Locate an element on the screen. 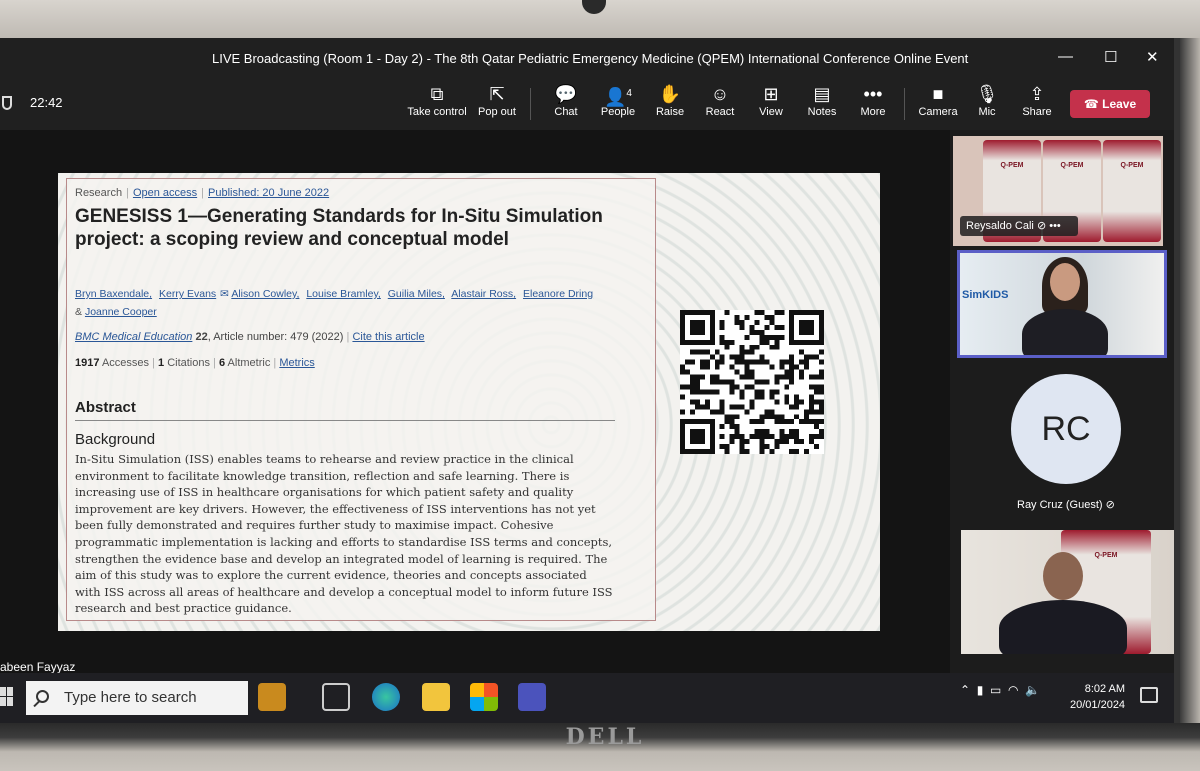 The width and height of the screenshot is (1200, 771). pop-out-icon: ⇱ is located at coordinates (497, 94).